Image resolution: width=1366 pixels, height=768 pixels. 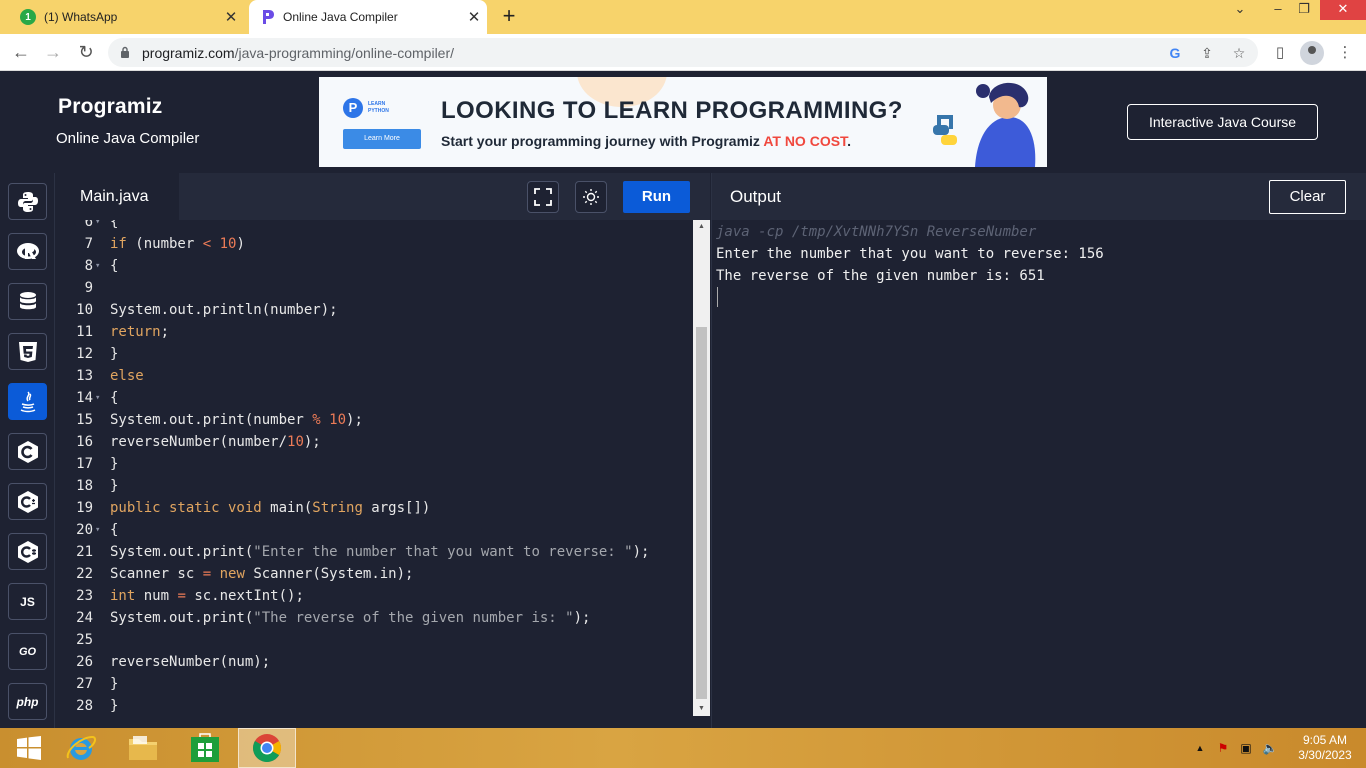 I want to click on code-text: else, so click(x=127, y=376).